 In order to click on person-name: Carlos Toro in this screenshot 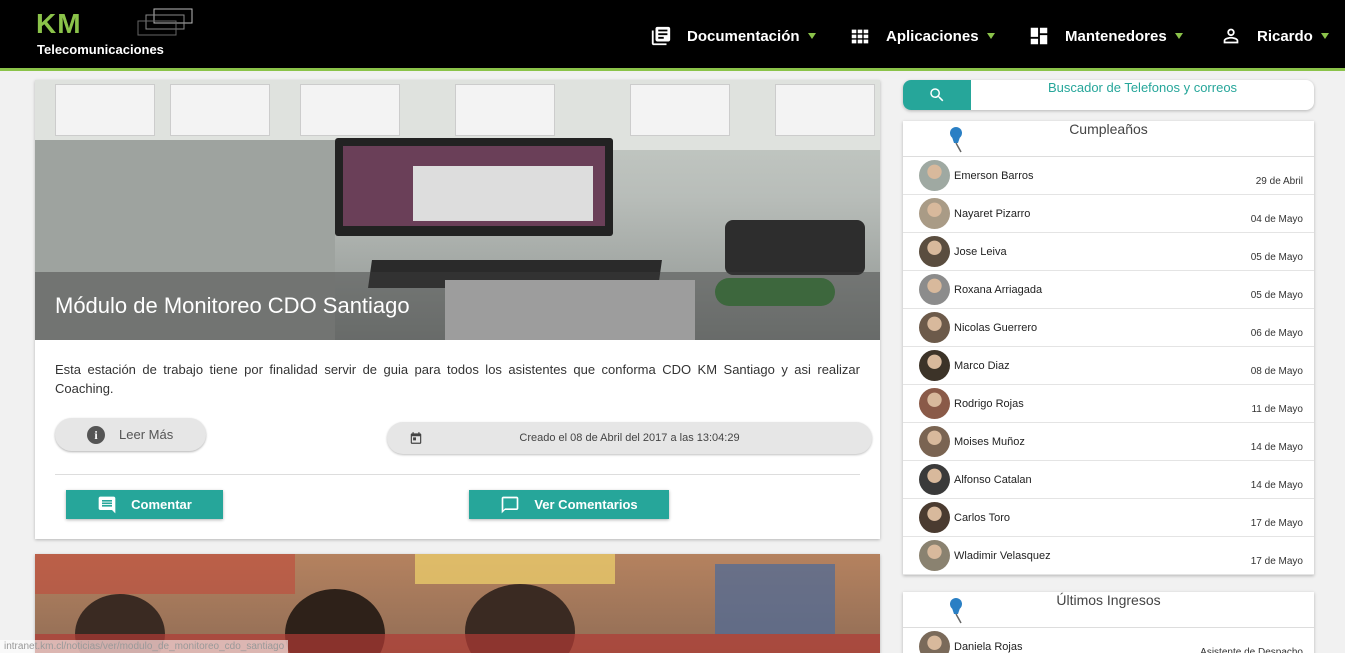, I will do `click(982, 518)`.